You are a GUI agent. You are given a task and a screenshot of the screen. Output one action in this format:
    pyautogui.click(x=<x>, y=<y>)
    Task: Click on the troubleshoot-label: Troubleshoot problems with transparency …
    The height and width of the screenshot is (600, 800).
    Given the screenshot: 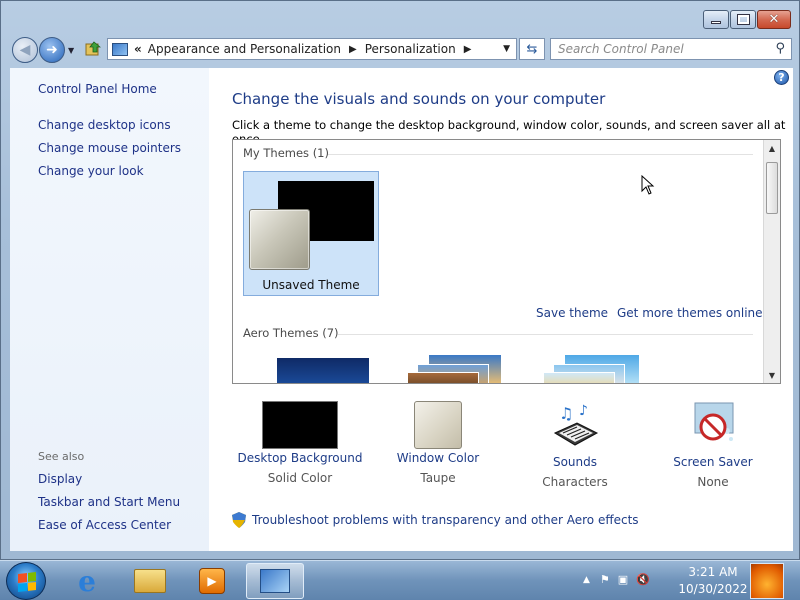 What is the action you would take?
    pyautogui.click(x=445, y=520)
    